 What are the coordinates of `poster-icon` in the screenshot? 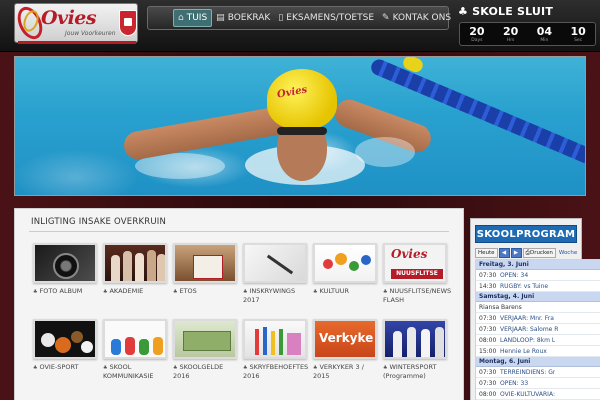 It's located at (208, 267).